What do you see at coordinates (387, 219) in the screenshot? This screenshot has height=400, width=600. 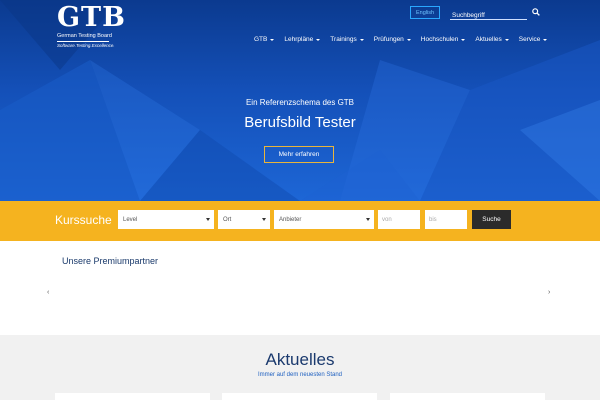 I see `date-from-placeholder: von` at bounding box center [387, 219].